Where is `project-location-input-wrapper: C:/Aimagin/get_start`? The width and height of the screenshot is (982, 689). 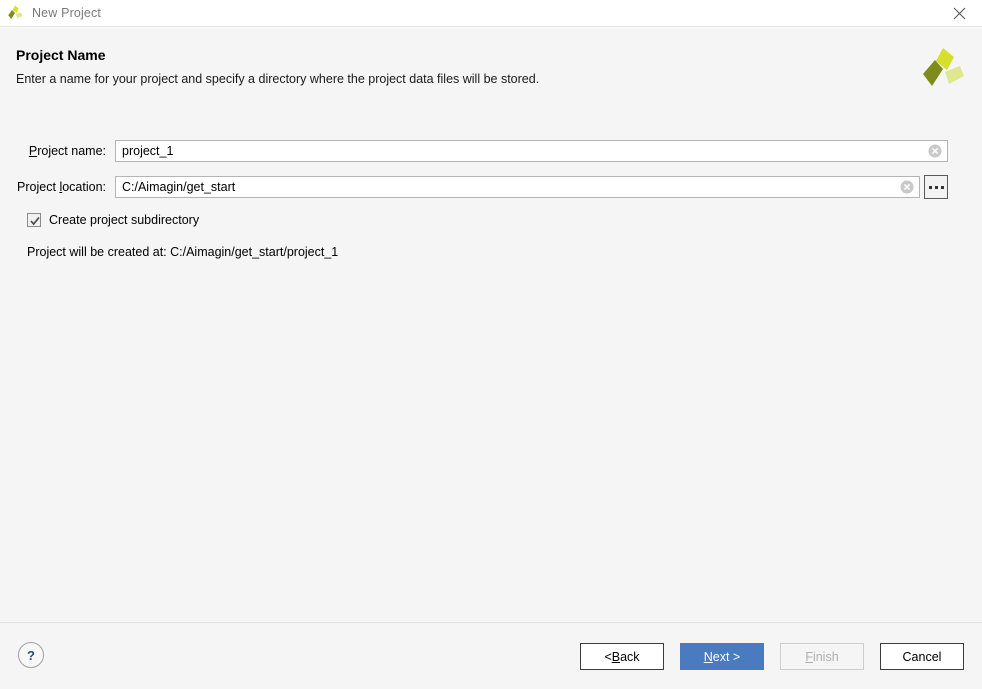 project-location-input-wrapper: C:/Aimagin/get_start is located at coordinates (517, 187).